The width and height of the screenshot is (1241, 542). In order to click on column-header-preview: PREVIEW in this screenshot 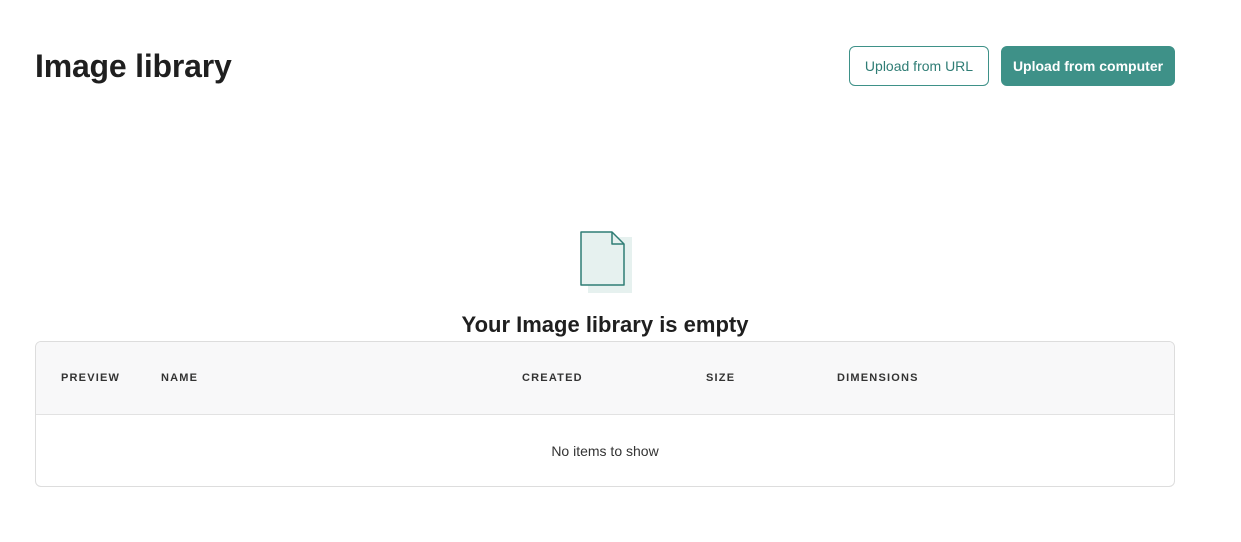, I will do `click(90, 378)`.